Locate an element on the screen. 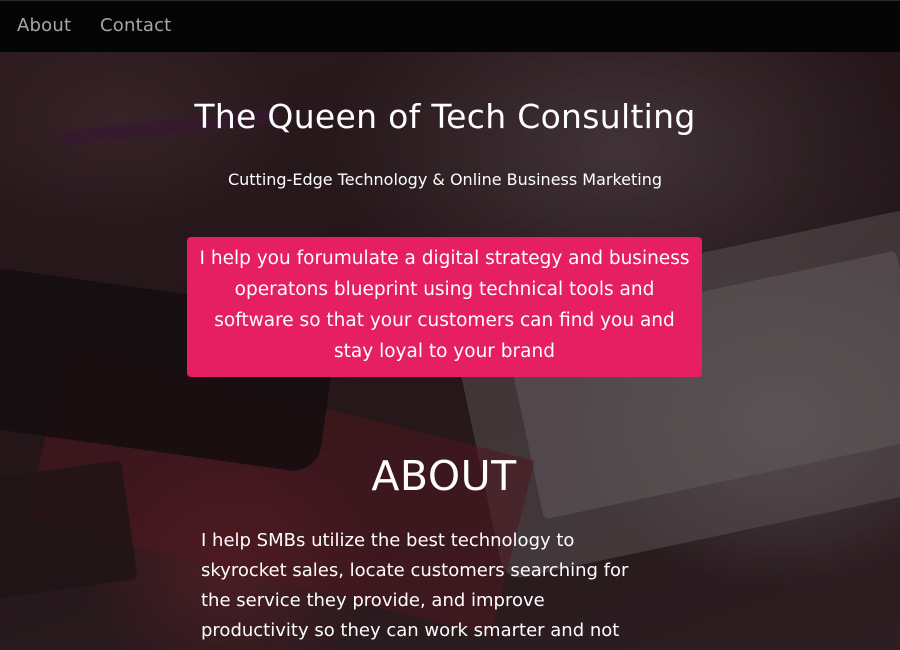  hero-title: The Queen of Tech Consulting is located at coordinates (445, 116).